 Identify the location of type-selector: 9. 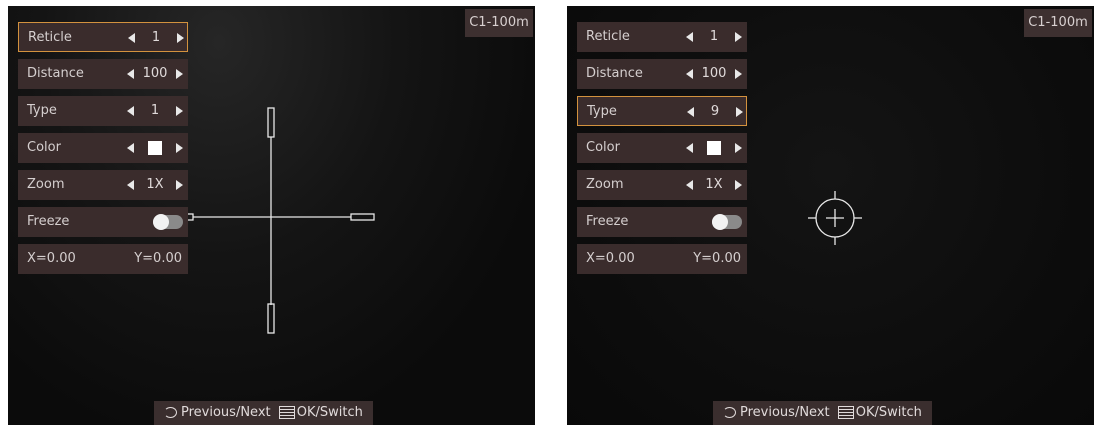
(715, 112).